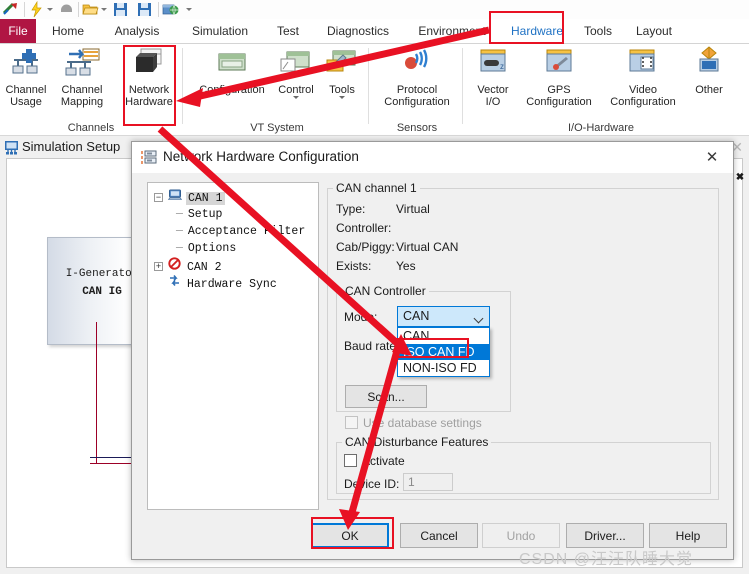 The width and height of the screenshot is (749, 574). Describe the element at coordinates (18, 31) in the screenshot. I see `tab-file: File` at that location.